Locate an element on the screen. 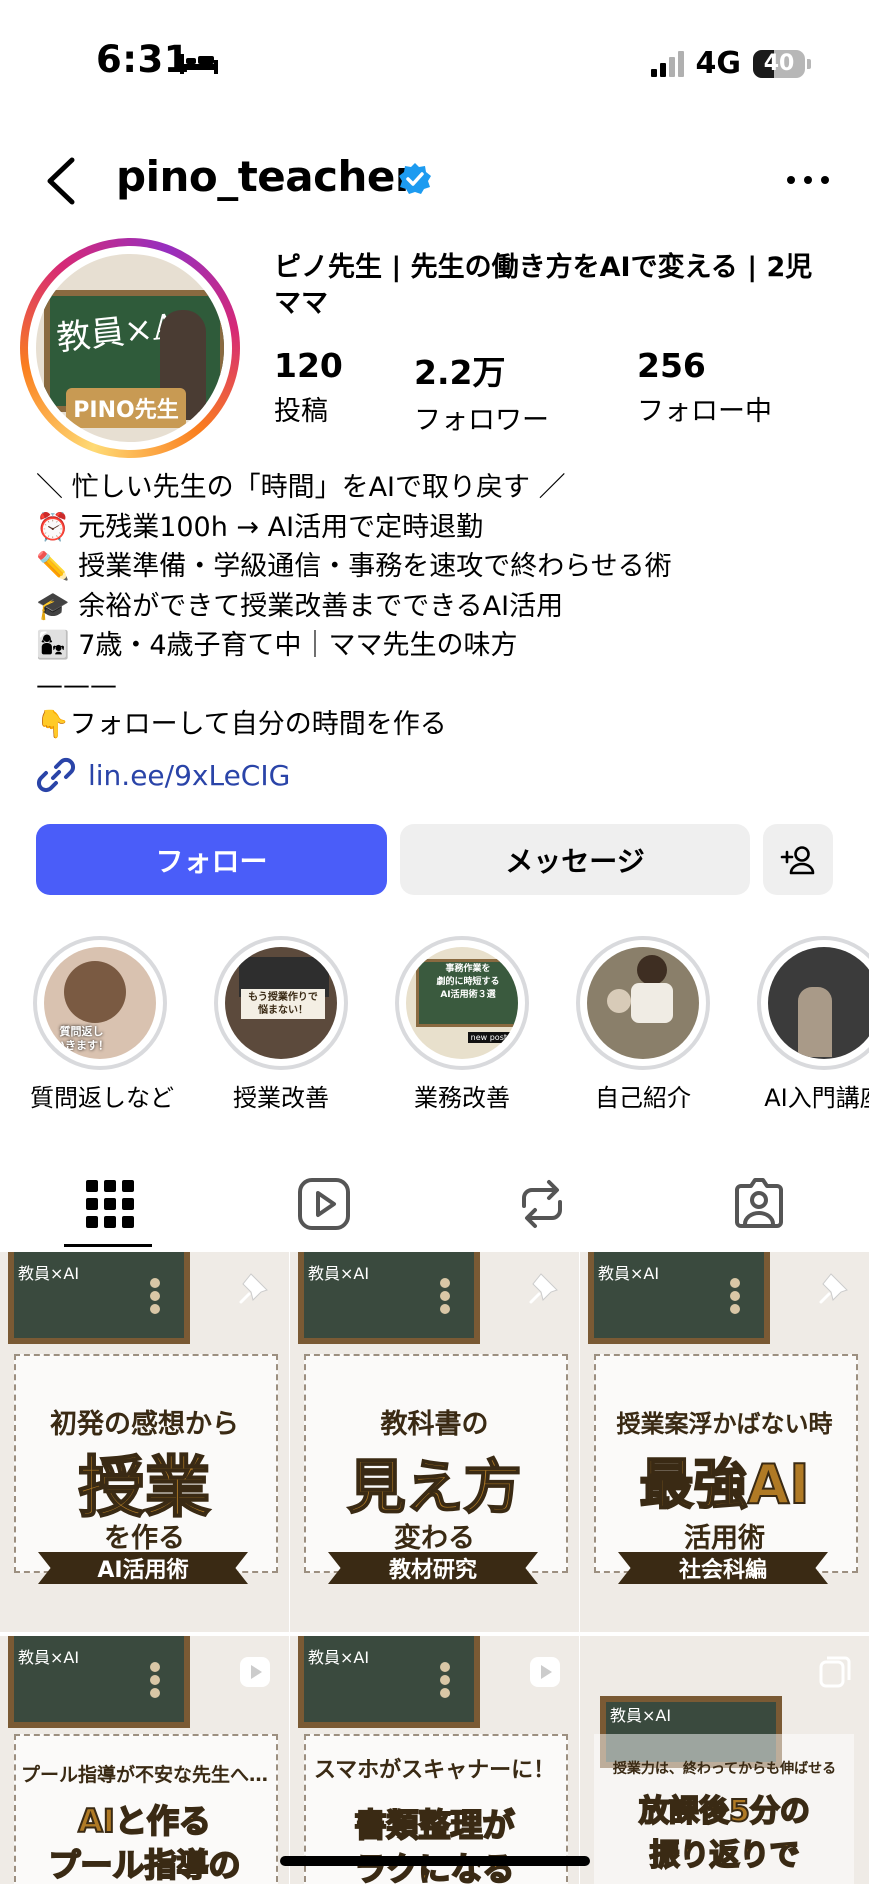 Image resolution: width=869 pixels, height=1884 pixels. bio-line: 🎓 余裕ができて授業改善までできるAI活用 is located at coordinates (300, 606).